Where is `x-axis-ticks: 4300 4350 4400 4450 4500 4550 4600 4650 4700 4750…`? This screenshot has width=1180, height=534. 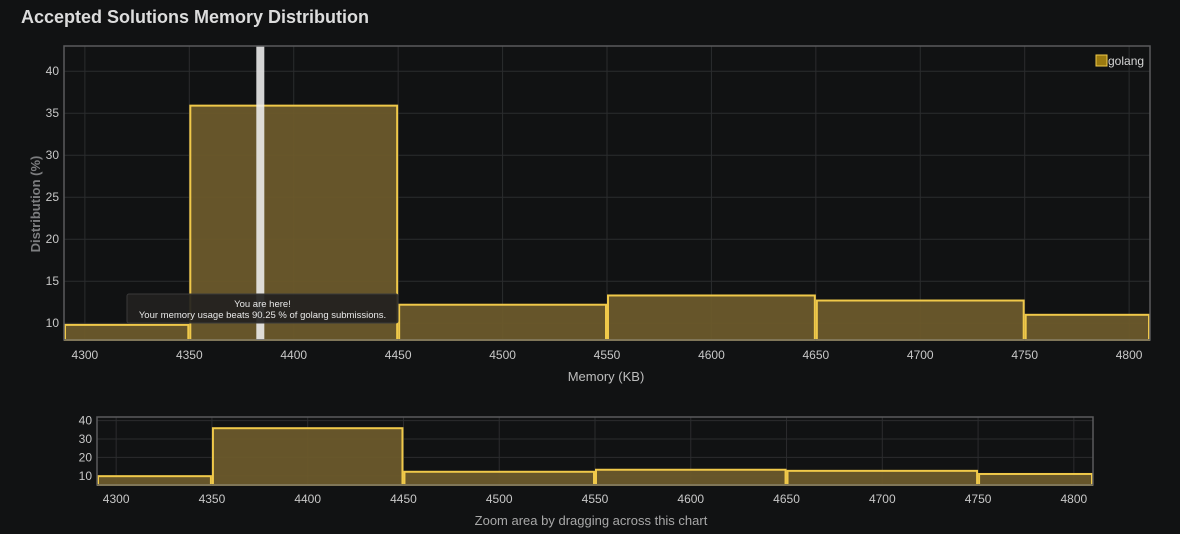
x-axis-ticks: 4300 4350 4400 4450 4500 4550 4600 4650 4700 4750… is located at coordinates (607, 355).